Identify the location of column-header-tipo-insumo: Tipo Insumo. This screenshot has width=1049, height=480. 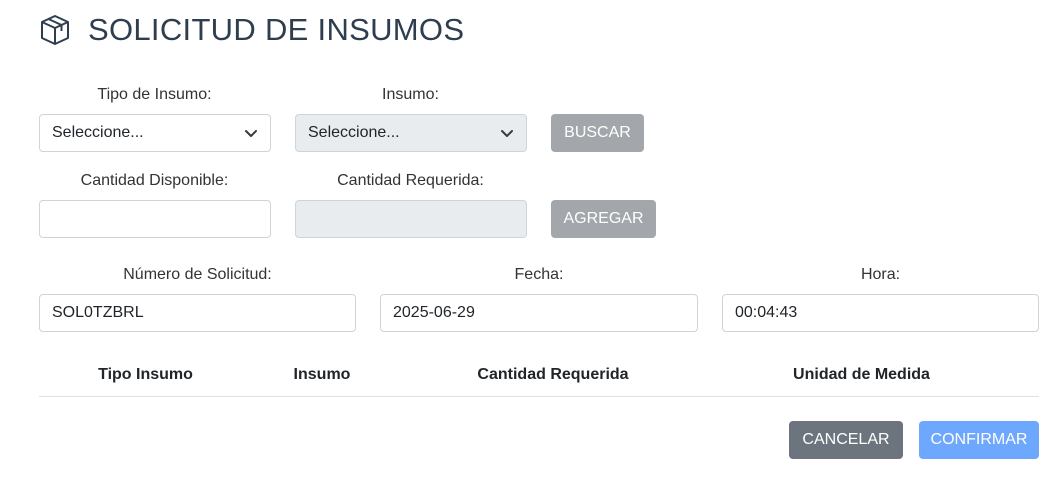
(145, 374).